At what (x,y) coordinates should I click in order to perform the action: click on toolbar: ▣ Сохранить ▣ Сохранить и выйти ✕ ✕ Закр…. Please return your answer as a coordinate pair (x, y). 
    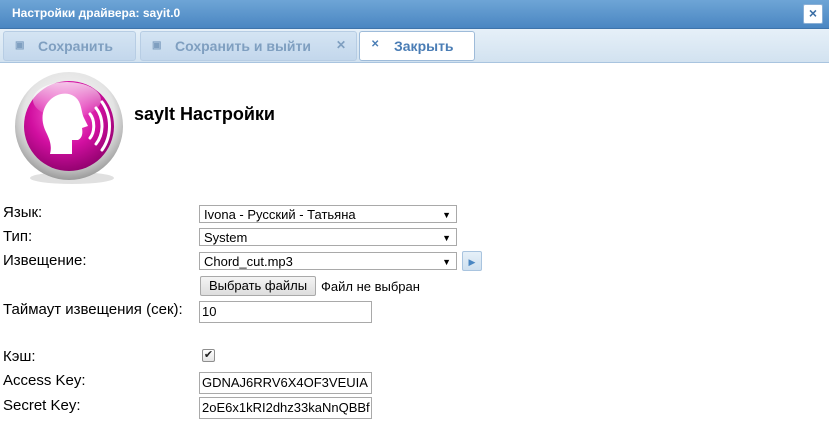
    Looking at the image, I should click on (414, 46).